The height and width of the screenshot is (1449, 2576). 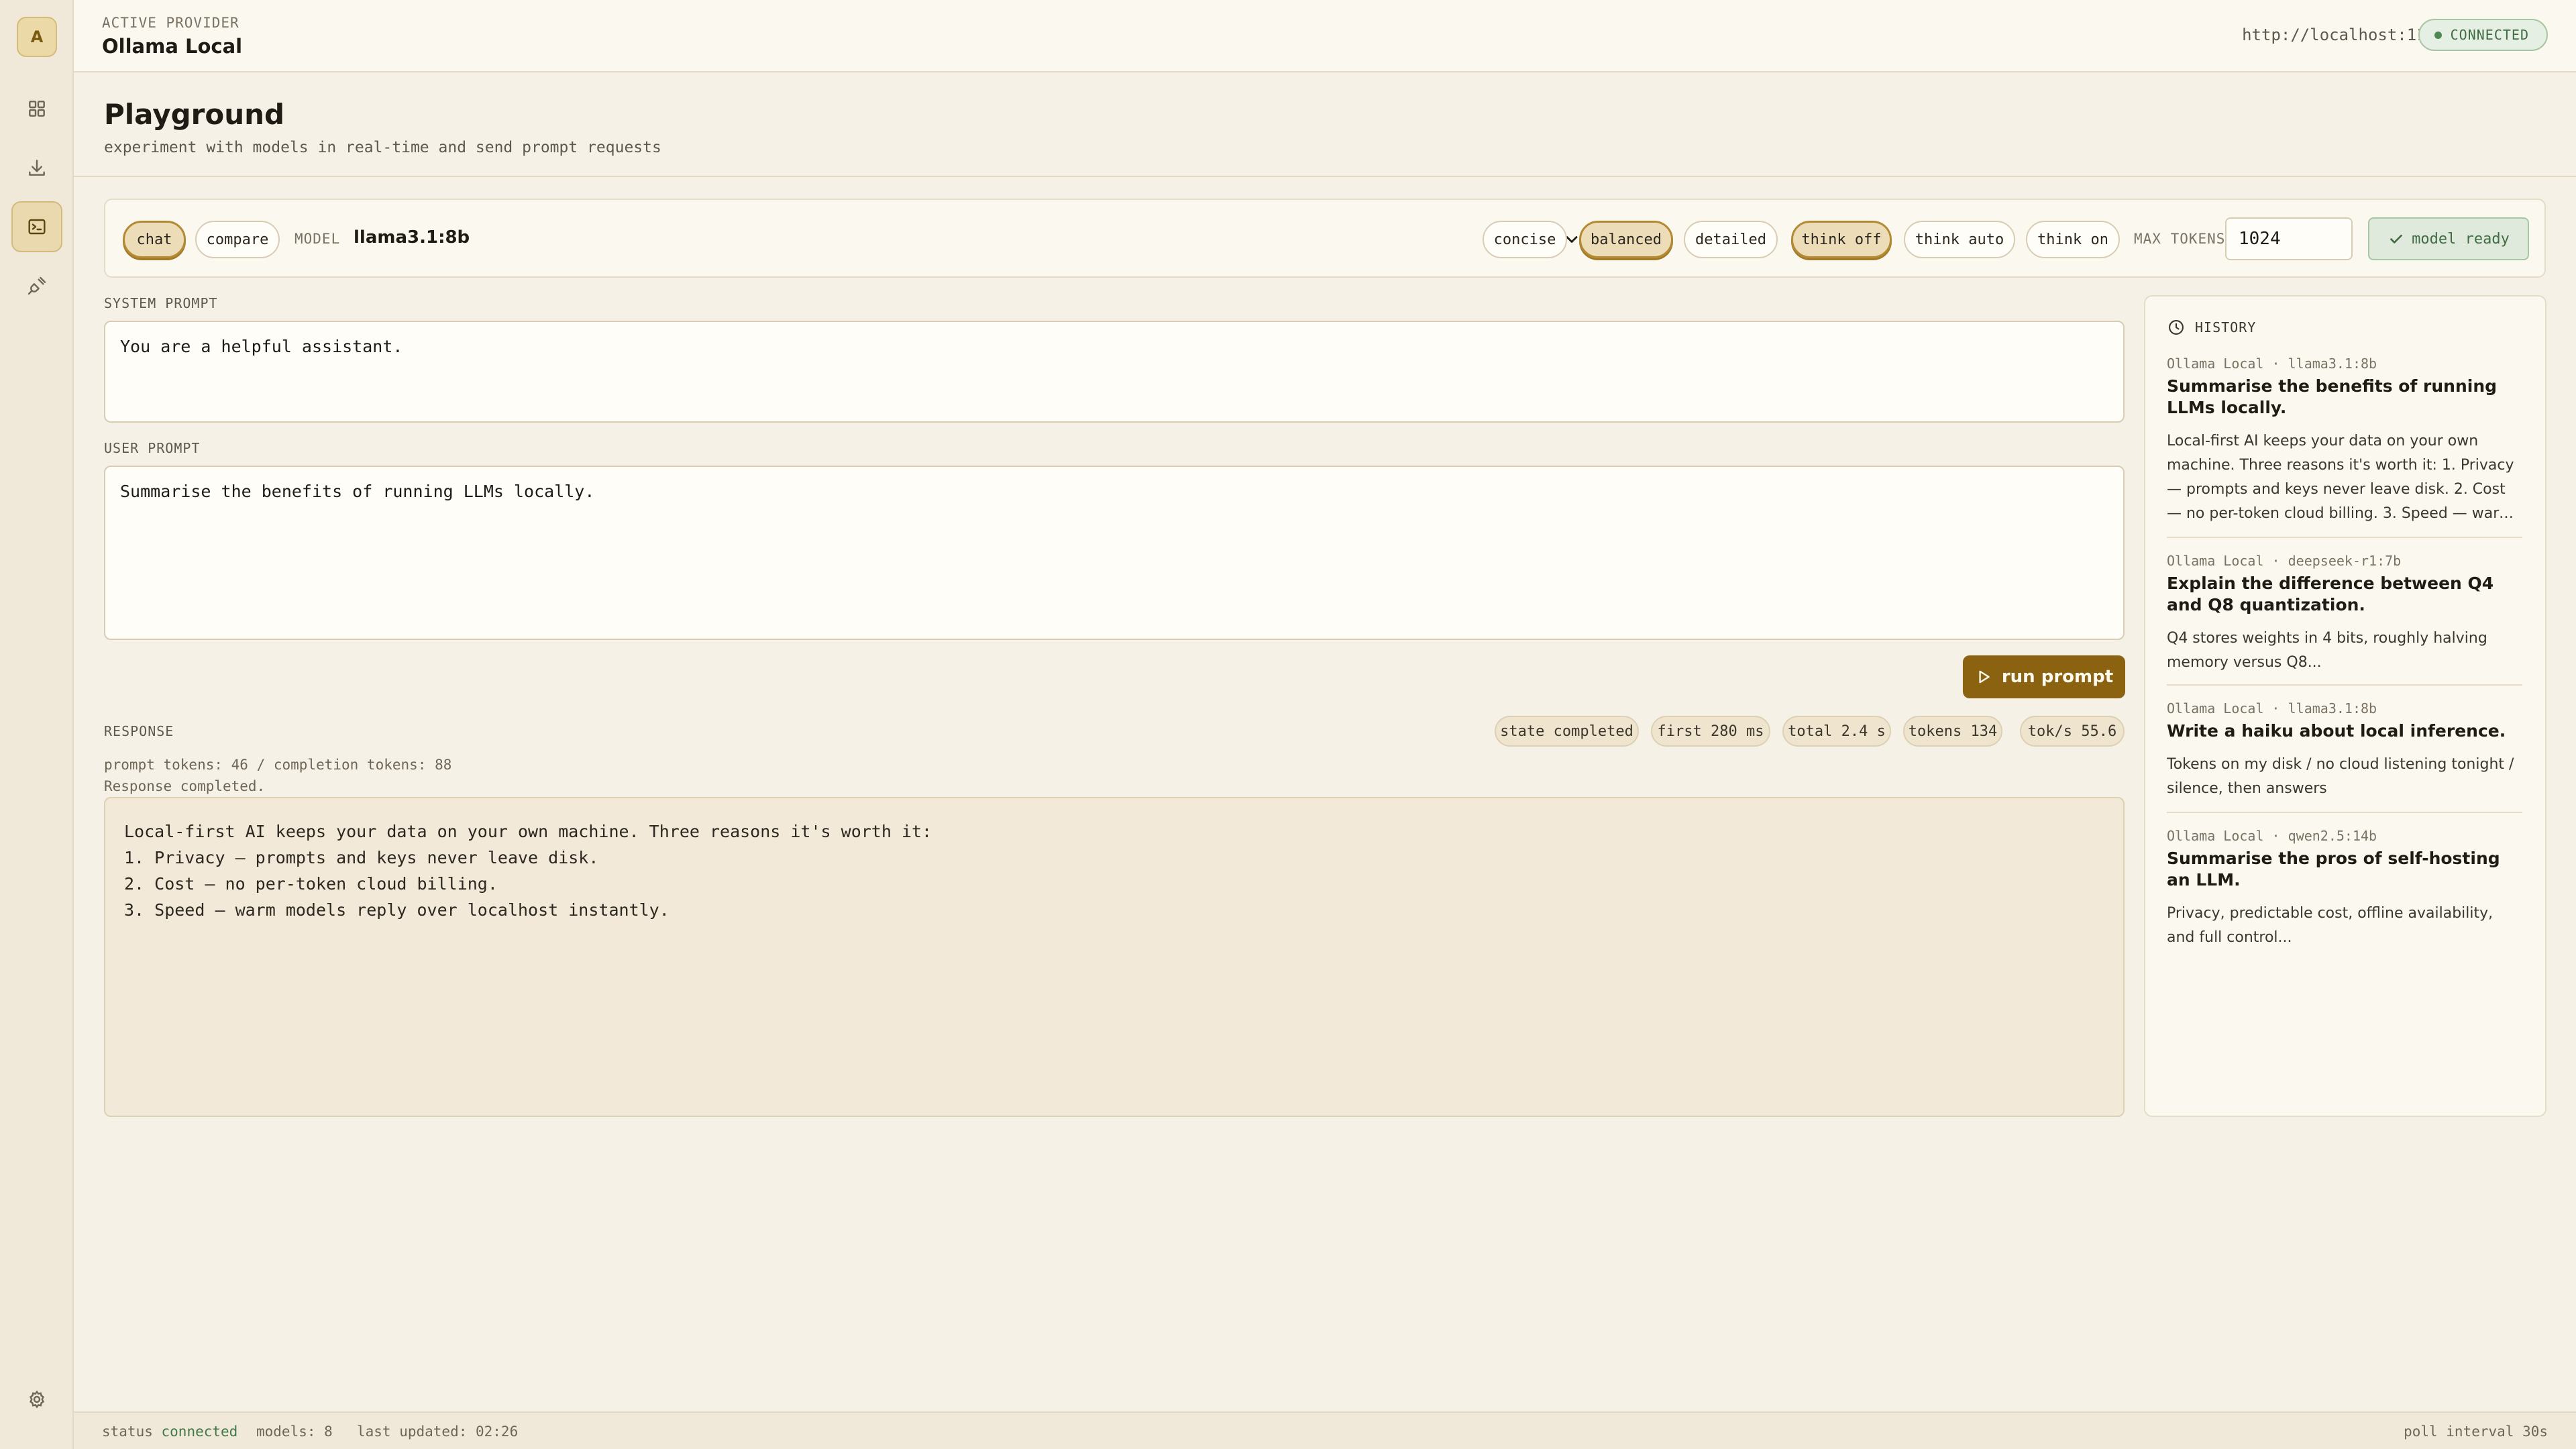 I want to click on footer-models-count: models: 8, so click(x=294, y=1432).